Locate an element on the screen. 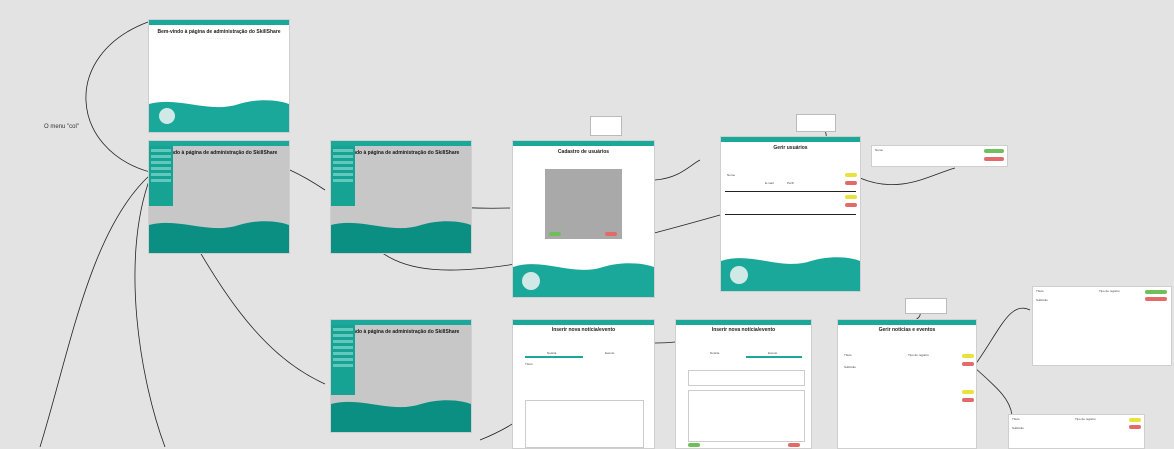 The height and width of the screenshot is (449, 1174). connector-manage-detail is located at coordinates (907, 176).